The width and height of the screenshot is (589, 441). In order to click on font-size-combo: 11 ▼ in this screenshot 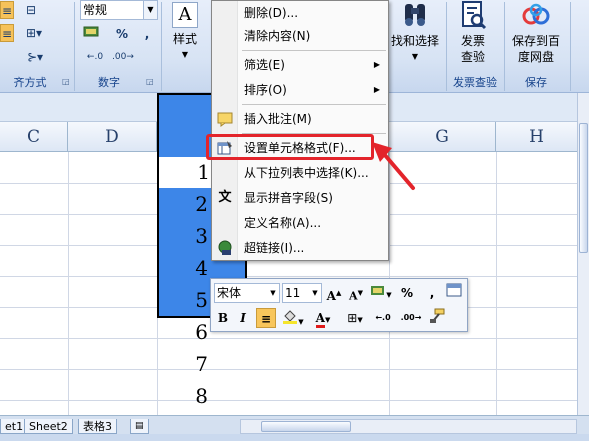, I will do `click(302, 293)`.